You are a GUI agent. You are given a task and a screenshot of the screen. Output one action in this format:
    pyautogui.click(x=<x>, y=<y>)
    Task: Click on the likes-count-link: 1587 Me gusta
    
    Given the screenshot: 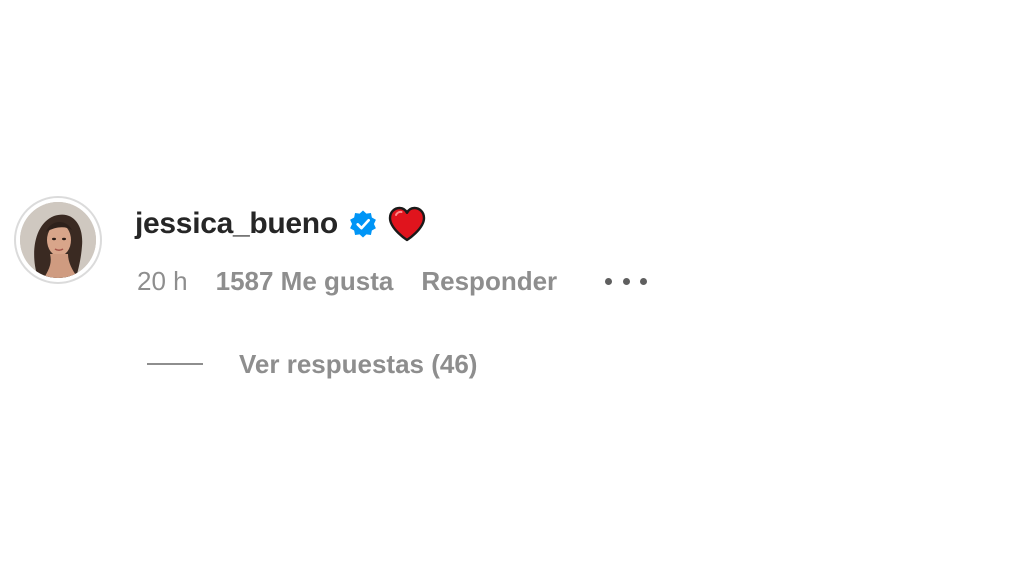 What is the action you would take?
    pyautogui.click(x=305, y=281)
    